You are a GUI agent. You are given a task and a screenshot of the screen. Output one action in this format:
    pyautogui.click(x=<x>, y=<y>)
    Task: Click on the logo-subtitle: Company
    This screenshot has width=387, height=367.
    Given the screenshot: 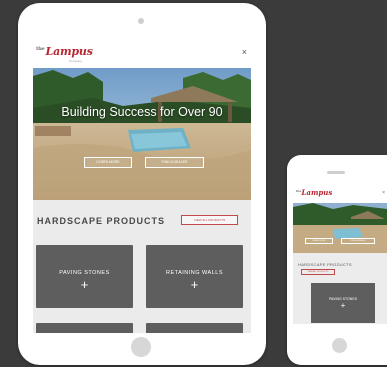 What is the action you would take?
    pyautogui.click(x=75, y=61)
    